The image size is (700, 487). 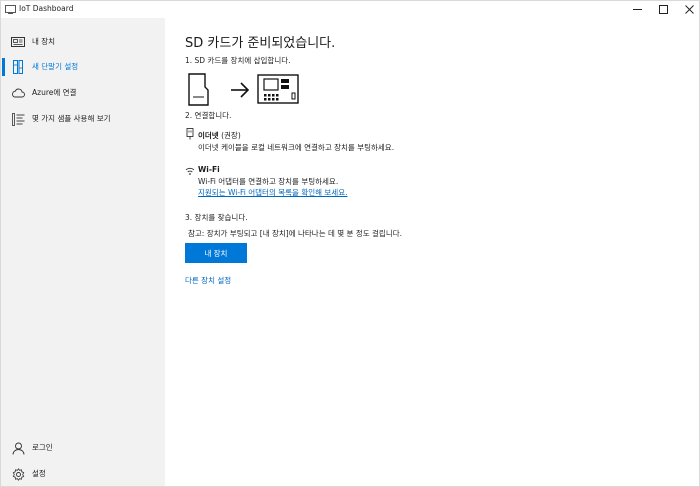 What do you see at coordinates (39, 473) in the screenshot?
I see `sidebar-item-label: 설정` at bounding box center [39, 473].